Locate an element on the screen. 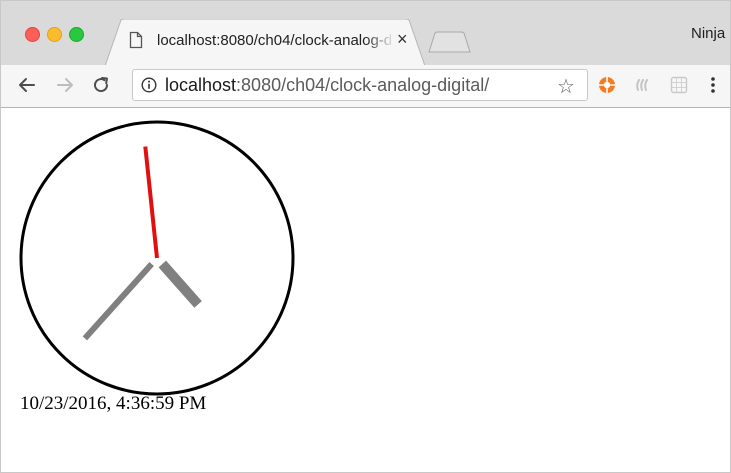 The width and height of the screenshot is (731, 473). orange-extension-icon is located at coordinates (607, 87).